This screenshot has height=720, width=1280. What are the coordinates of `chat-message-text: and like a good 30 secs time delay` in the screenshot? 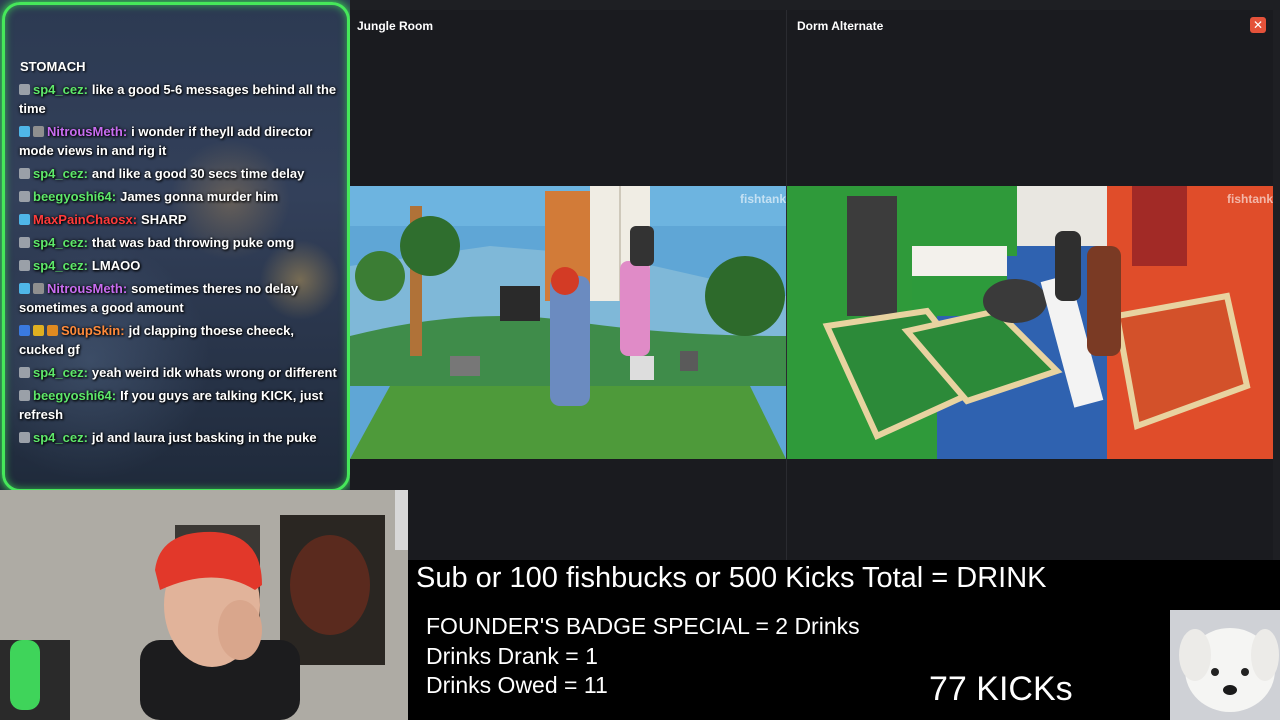 It's located at (198, 173).